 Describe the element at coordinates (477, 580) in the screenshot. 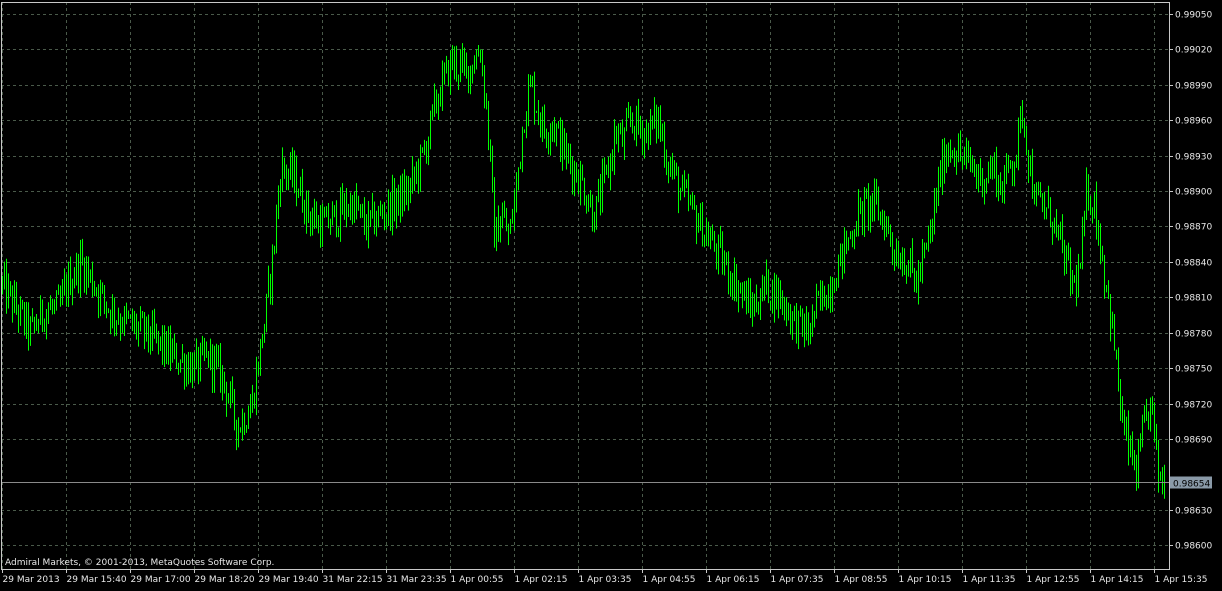

I see `time-tick-label: 1 Apr 00:55` at that location.